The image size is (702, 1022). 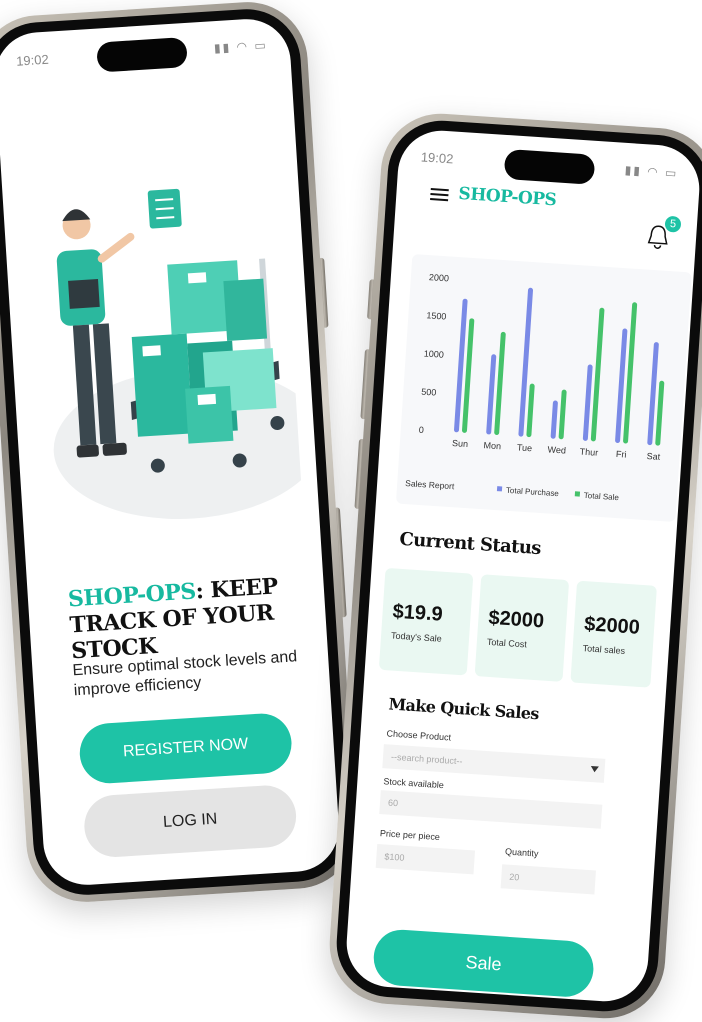 I want to click on menu-icon, so click(x=439, y=195).